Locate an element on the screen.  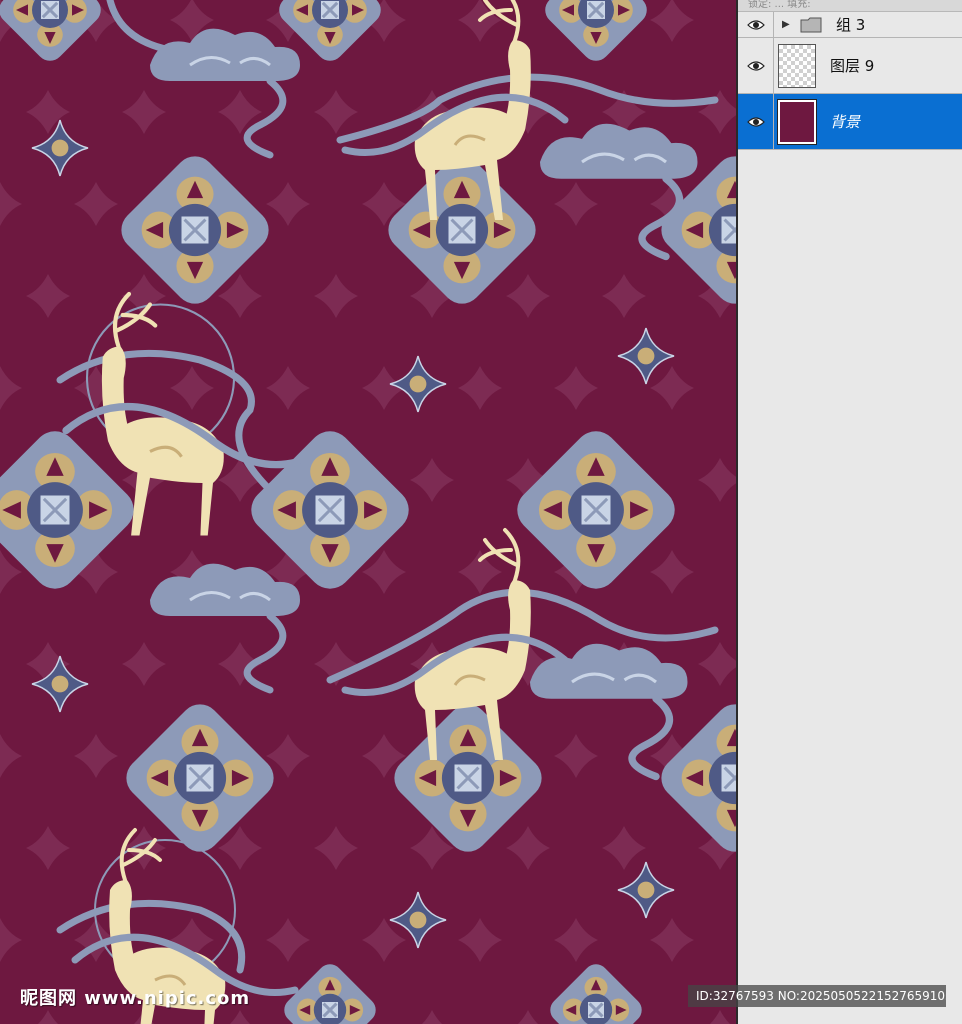
id-watermark: ID:32767593 NO:20250505221527659105 is located at coordinates (817, 996).